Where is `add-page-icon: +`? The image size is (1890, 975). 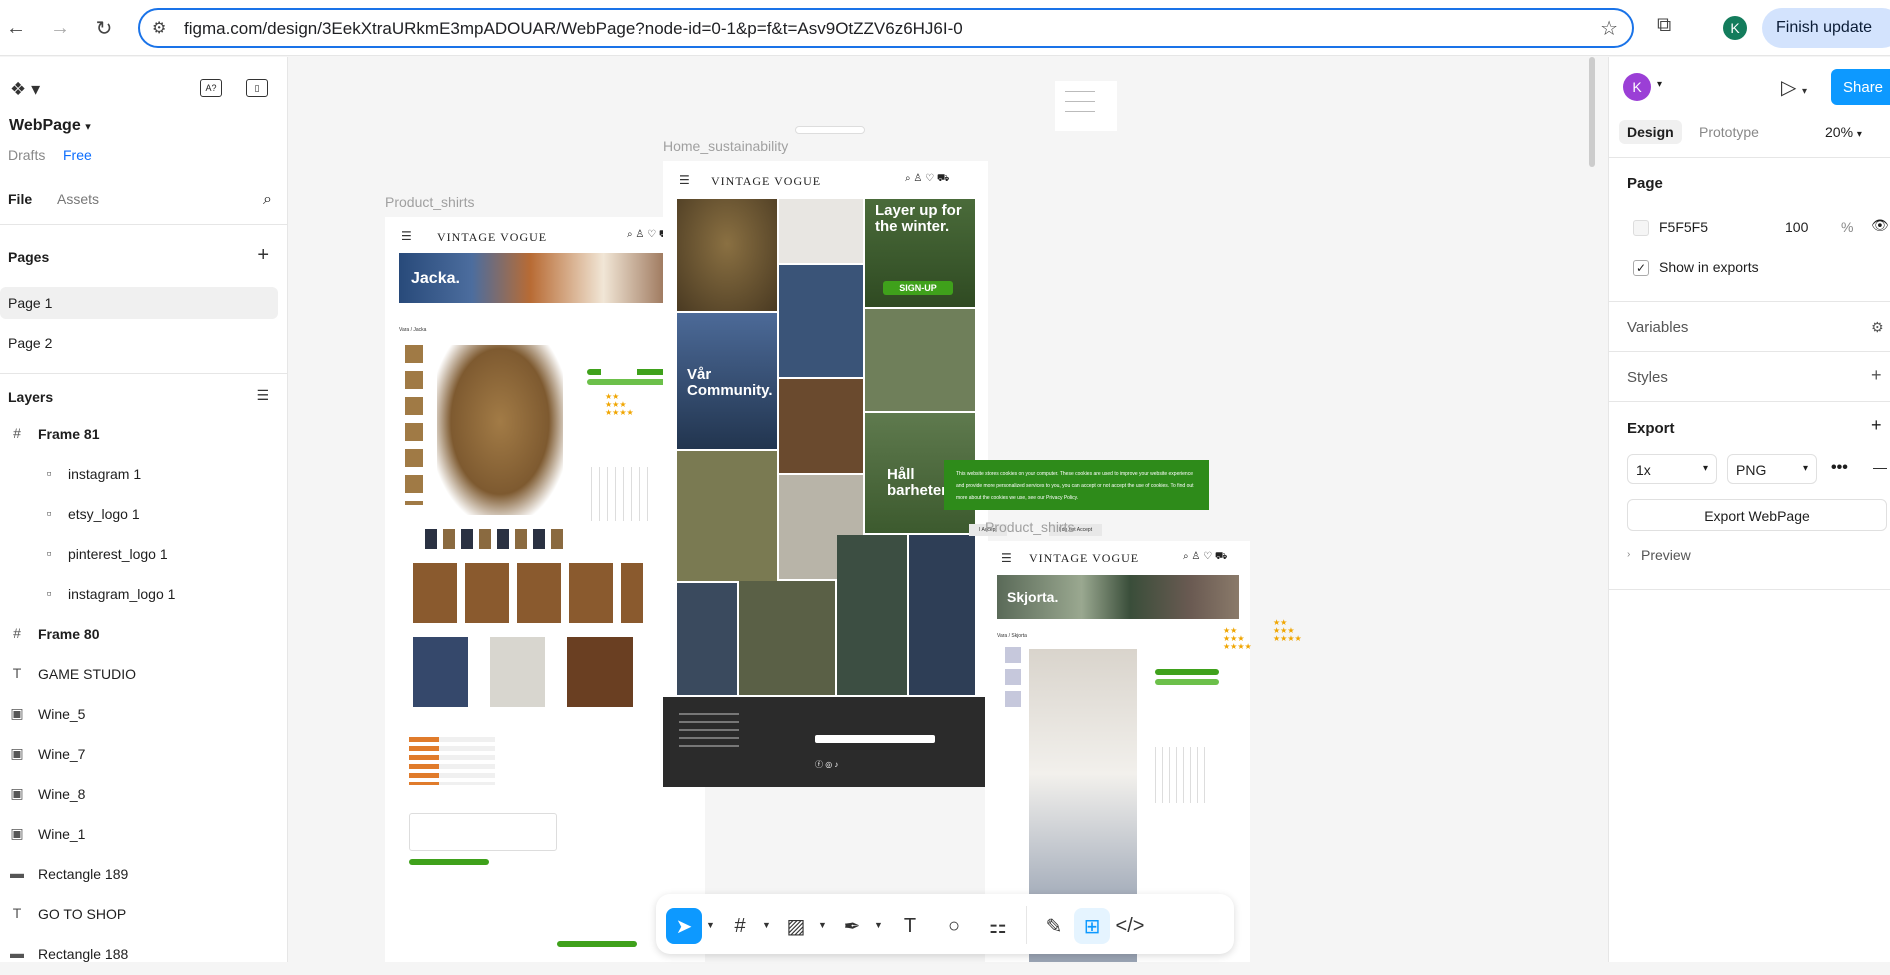
add-page-icon: + is located at coordinates (263, 255).